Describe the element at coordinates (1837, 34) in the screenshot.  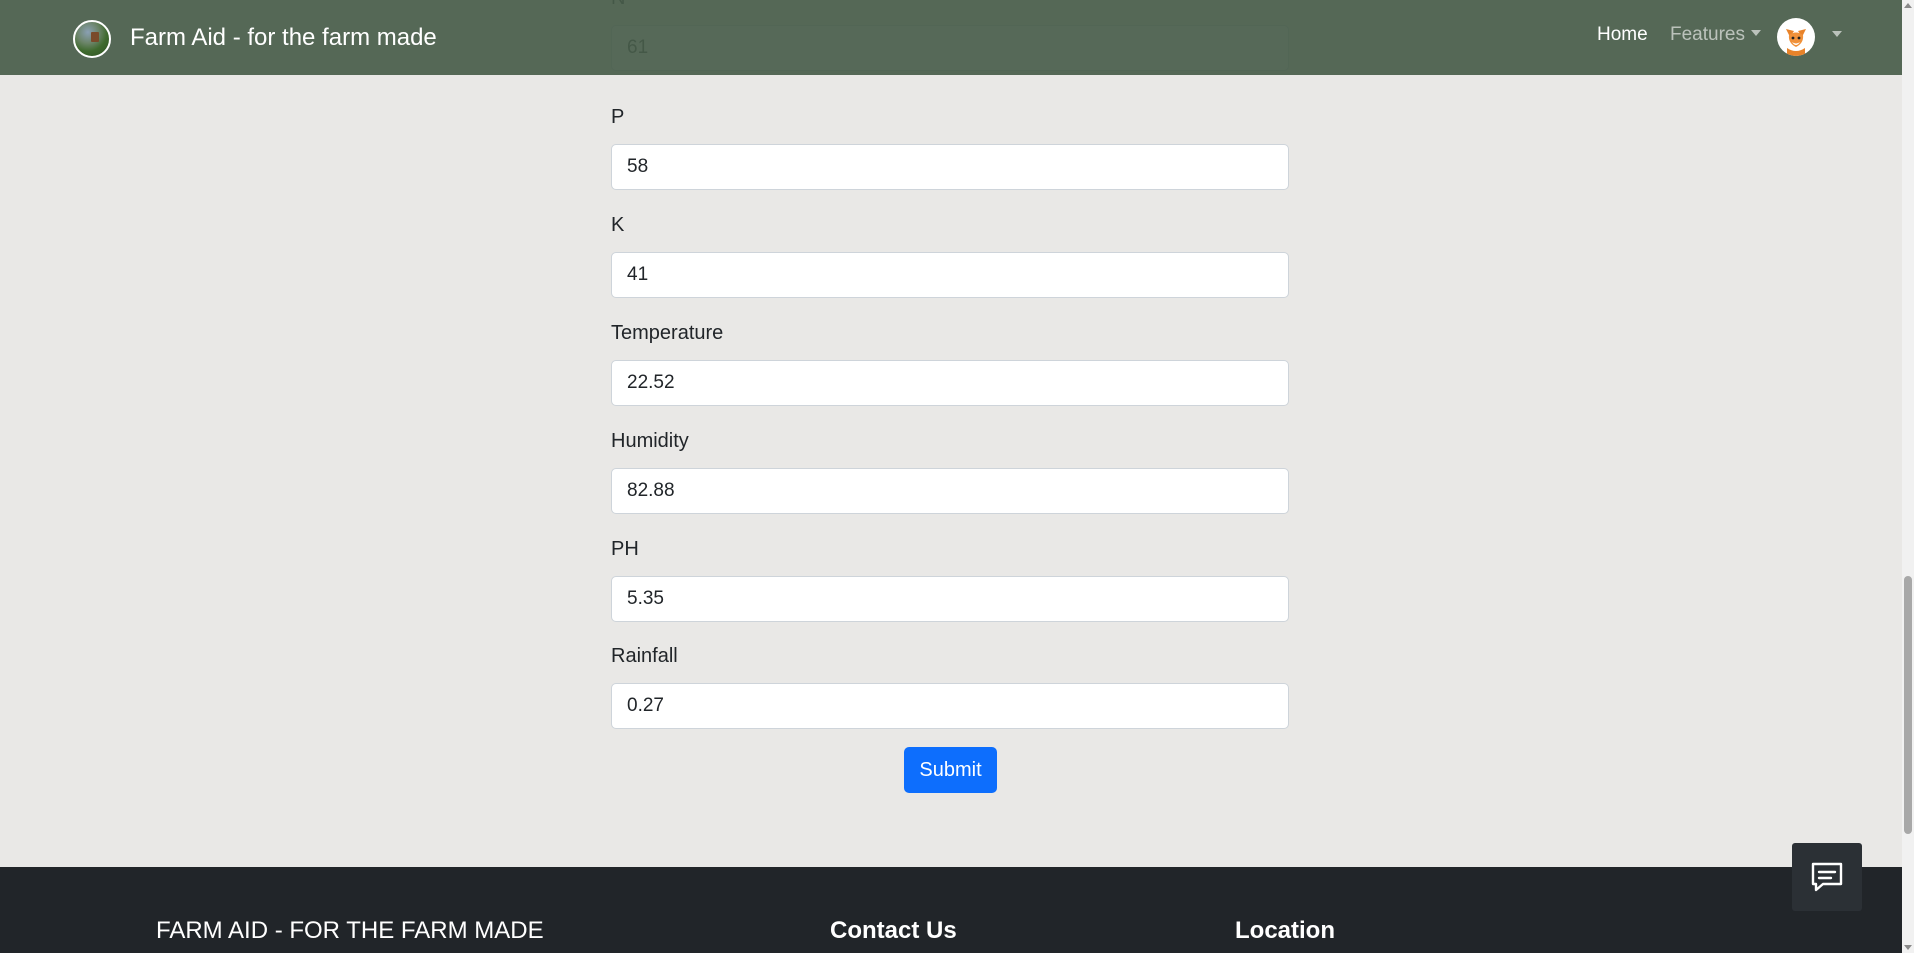
I see `avatar-dropdown-chevron-icon` at that location.